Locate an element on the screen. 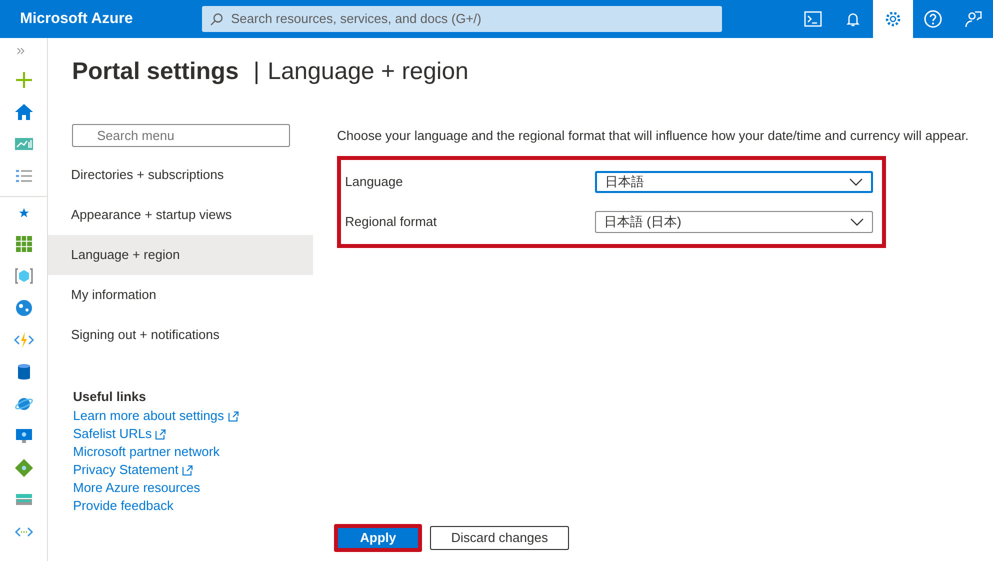  monitor-icon is located at coordinates (24, 436).